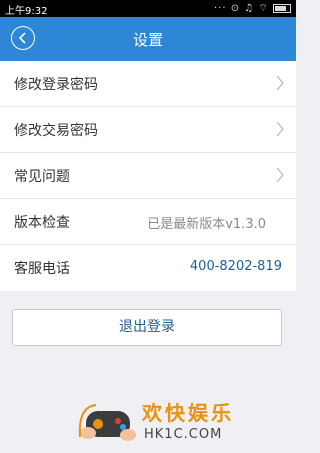  I want to click on settings-item-version-check: 版本检查 已是最新版本v1.3.0, so click(148, 222).